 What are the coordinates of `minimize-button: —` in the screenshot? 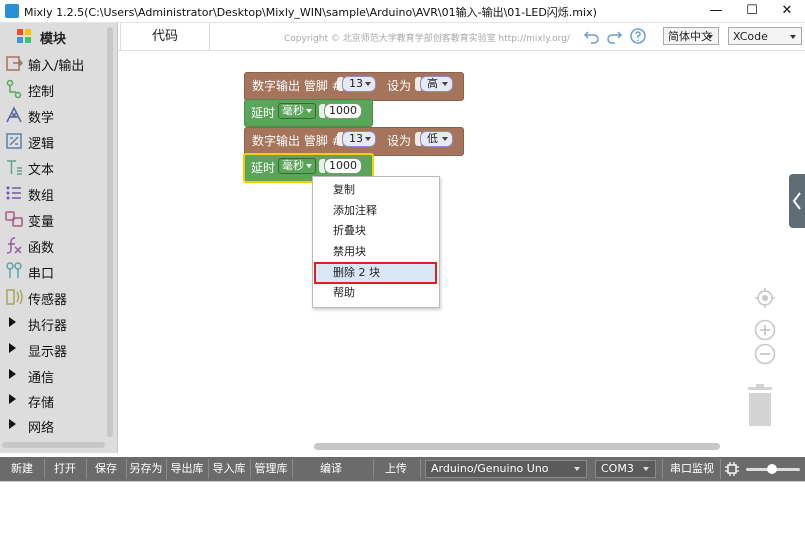 It's located at (716, 11).